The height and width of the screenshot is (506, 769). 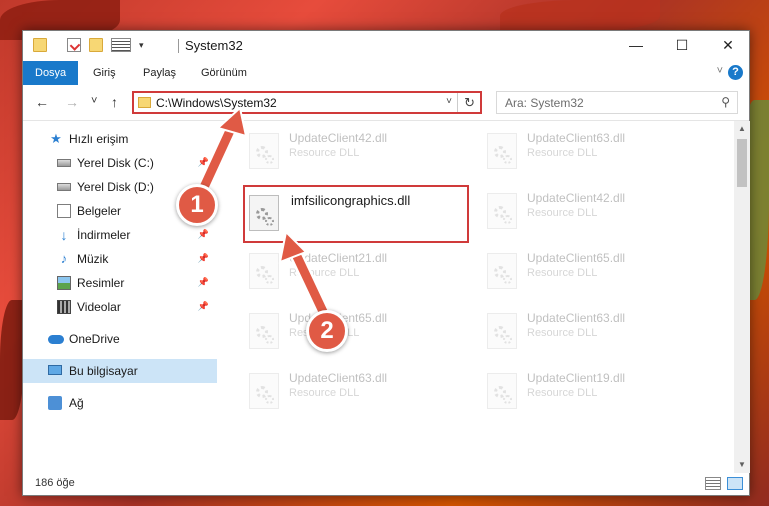 I want to click on file-item: UpdateClient21.dll Resource DLL, so click(x=358, y=270).